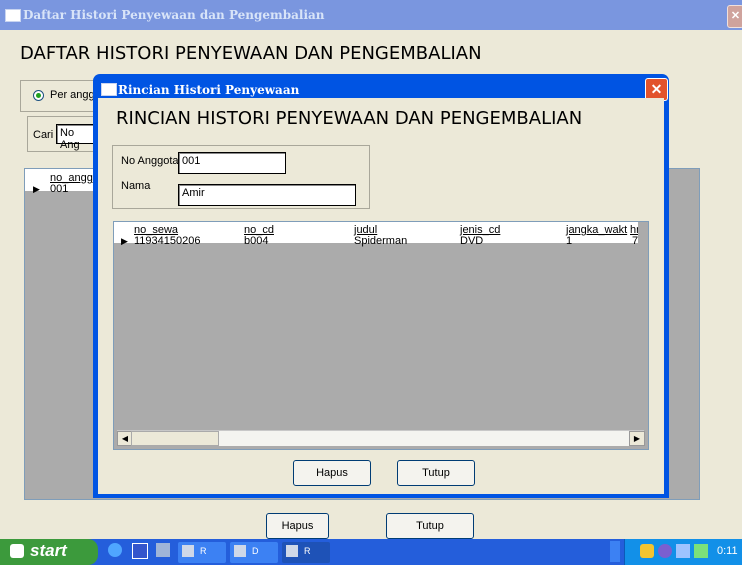 The width and height of the screenshot is (742, 565). I want to click on member-no-field: 001, so click(232, 163).